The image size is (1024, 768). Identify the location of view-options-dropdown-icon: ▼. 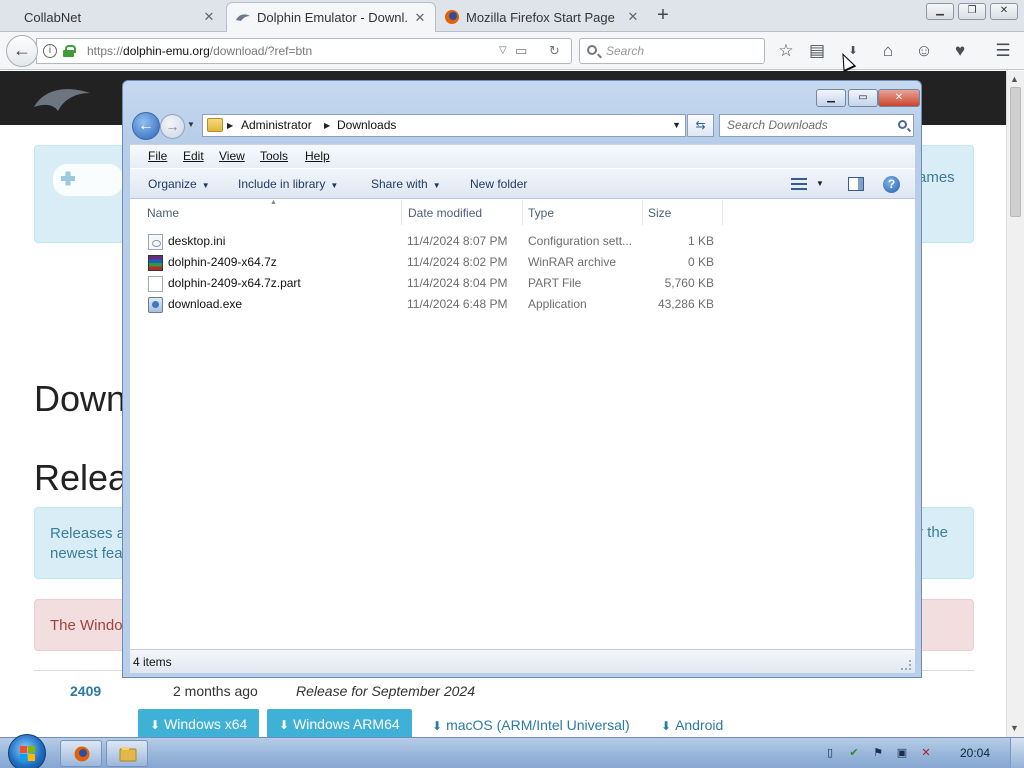
(820, 183).